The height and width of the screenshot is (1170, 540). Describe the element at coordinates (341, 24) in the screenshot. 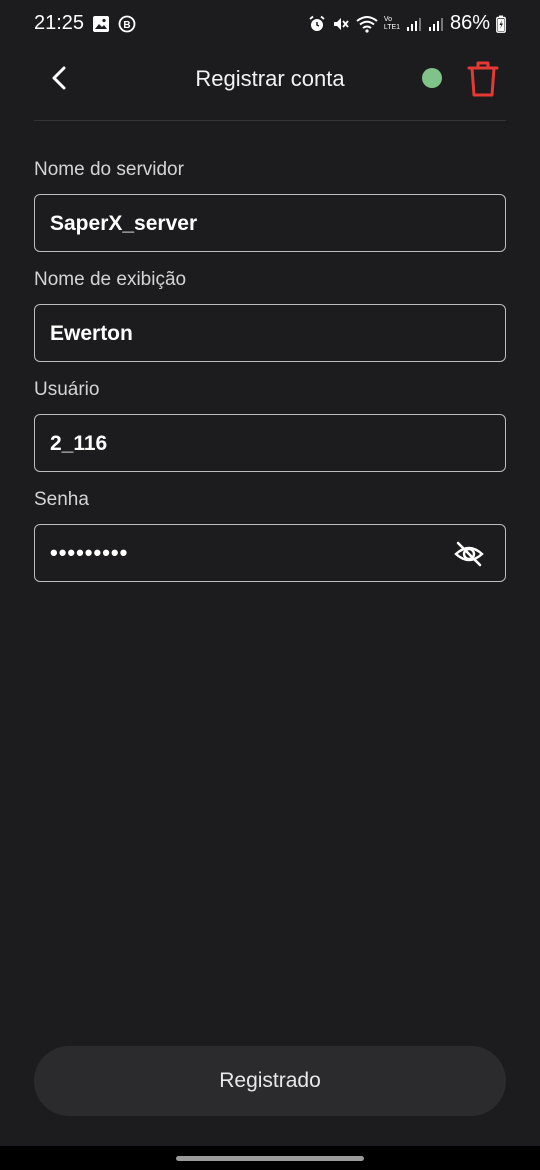

I see `mute-icon` at that location.